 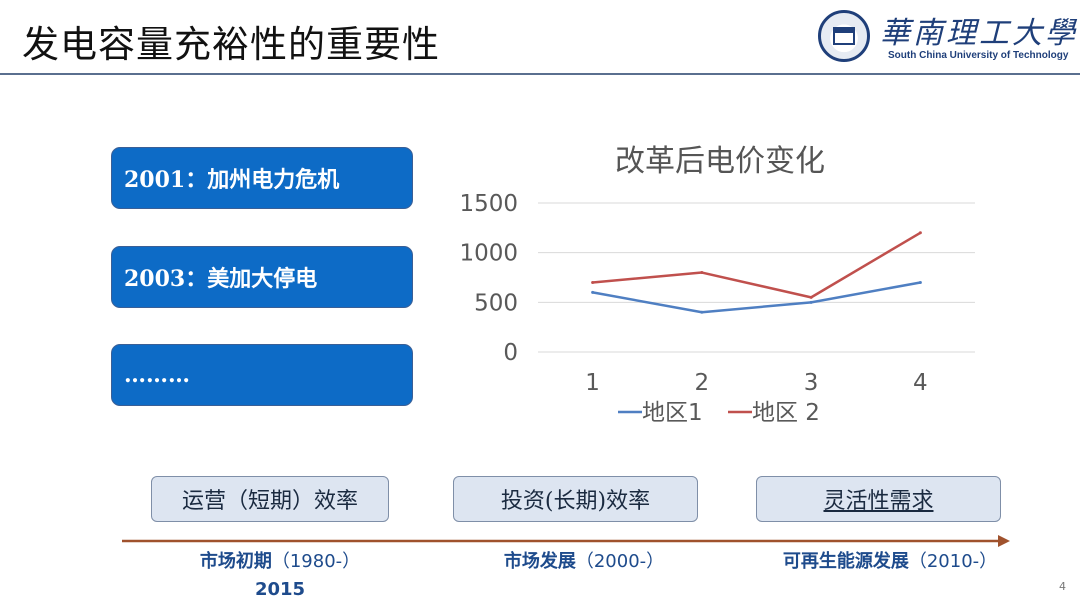 I want to click on y-tick-label: 500, so click(x=496, y=303).